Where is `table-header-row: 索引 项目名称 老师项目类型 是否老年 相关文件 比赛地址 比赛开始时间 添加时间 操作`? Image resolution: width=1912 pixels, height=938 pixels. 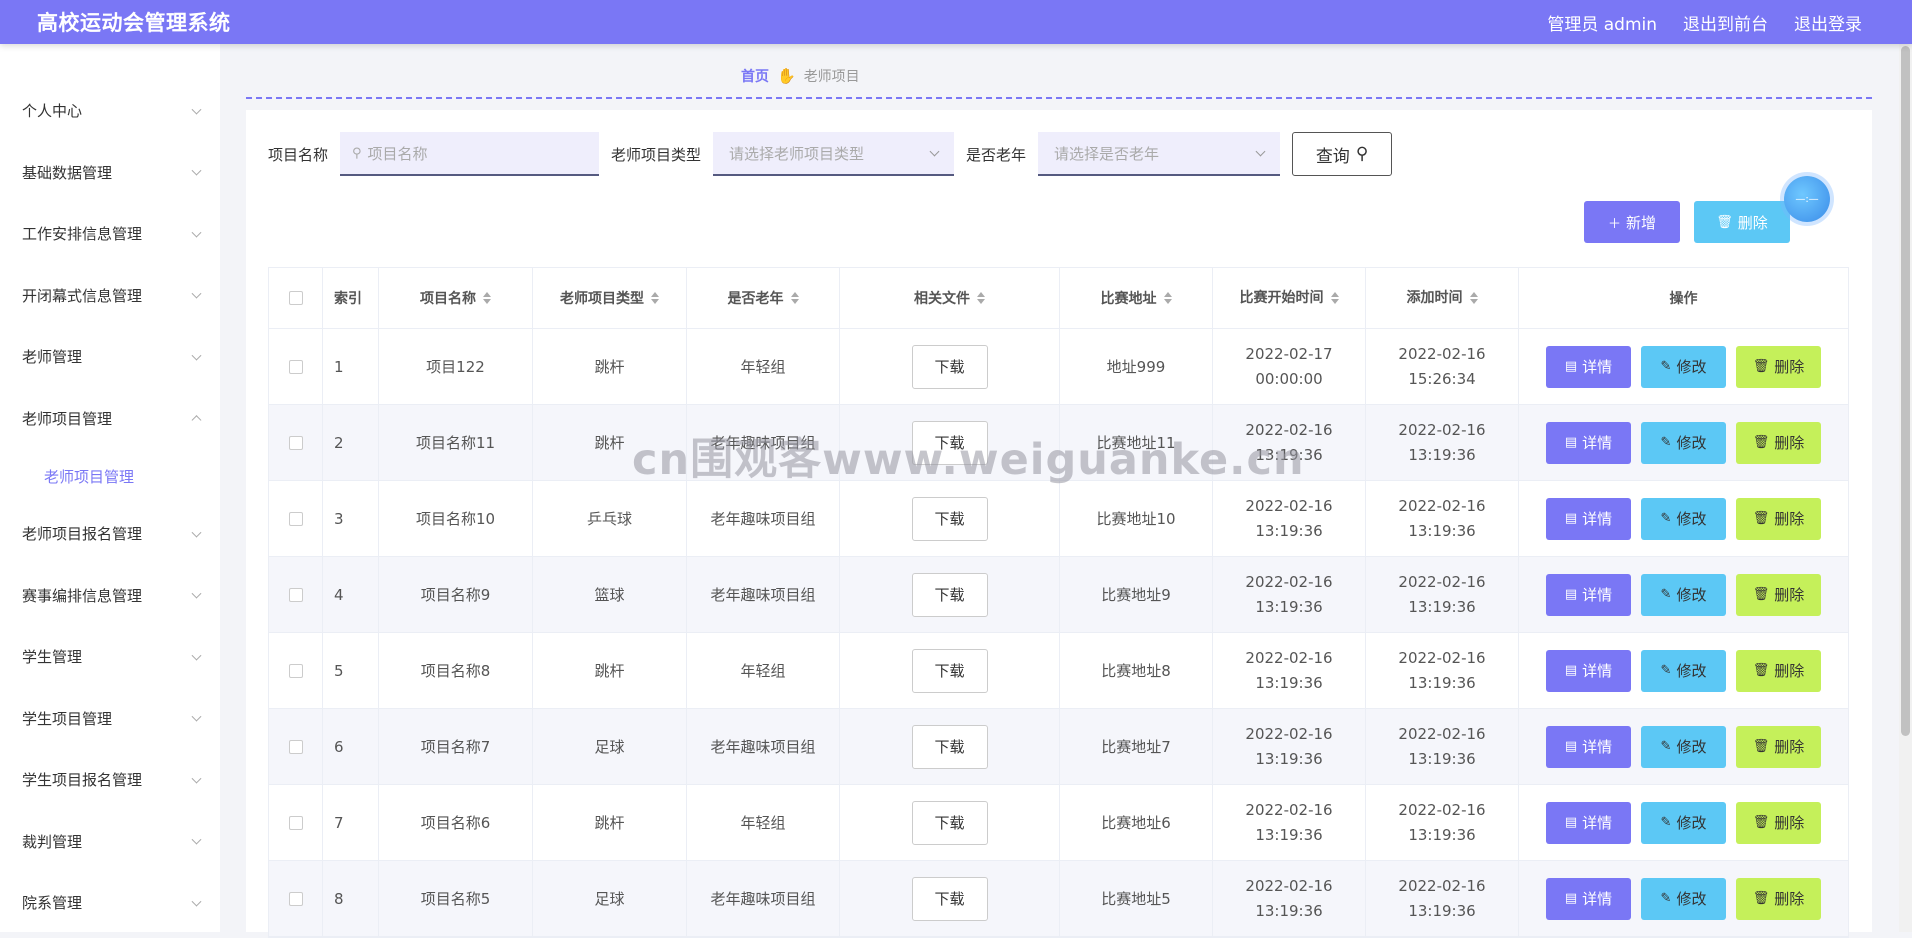 table-header-row: 索引 项目名称 老师项目类型 是否老年 相关文件 比赛地址 比赛开始时间 添加时间 操作 is located at coordinates (1058, 298).